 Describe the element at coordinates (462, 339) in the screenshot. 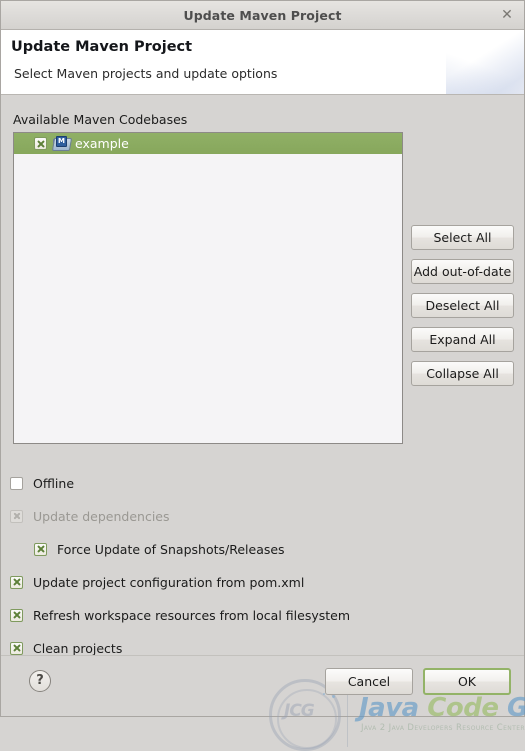

I see `expand-all-button: Expand All` at that location.